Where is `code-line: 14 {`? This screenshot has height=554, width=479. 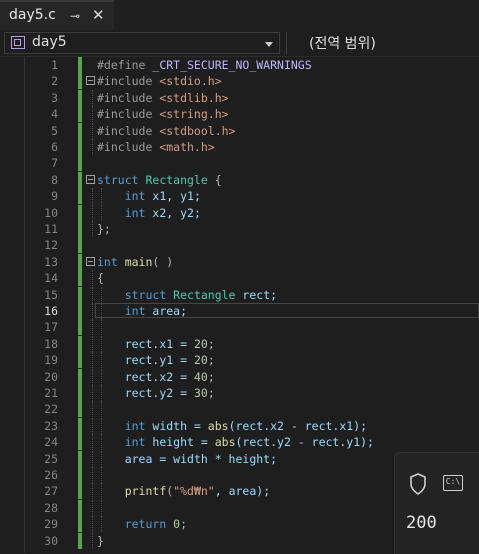
code-line: 14 { is located at coordinates (239, 278).